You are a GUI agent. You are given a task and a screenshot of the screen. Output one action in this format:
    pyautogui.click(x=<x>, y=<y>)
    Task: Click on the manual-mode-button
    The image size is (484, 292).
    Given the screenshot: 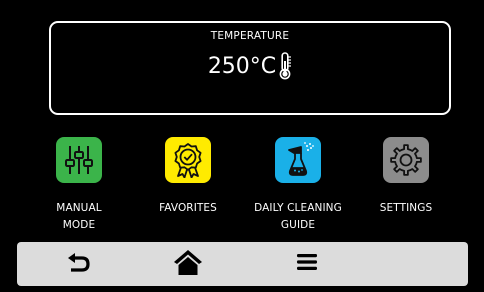 What is the action you would take?
    pyautogui.click(x=79, y=160)
    